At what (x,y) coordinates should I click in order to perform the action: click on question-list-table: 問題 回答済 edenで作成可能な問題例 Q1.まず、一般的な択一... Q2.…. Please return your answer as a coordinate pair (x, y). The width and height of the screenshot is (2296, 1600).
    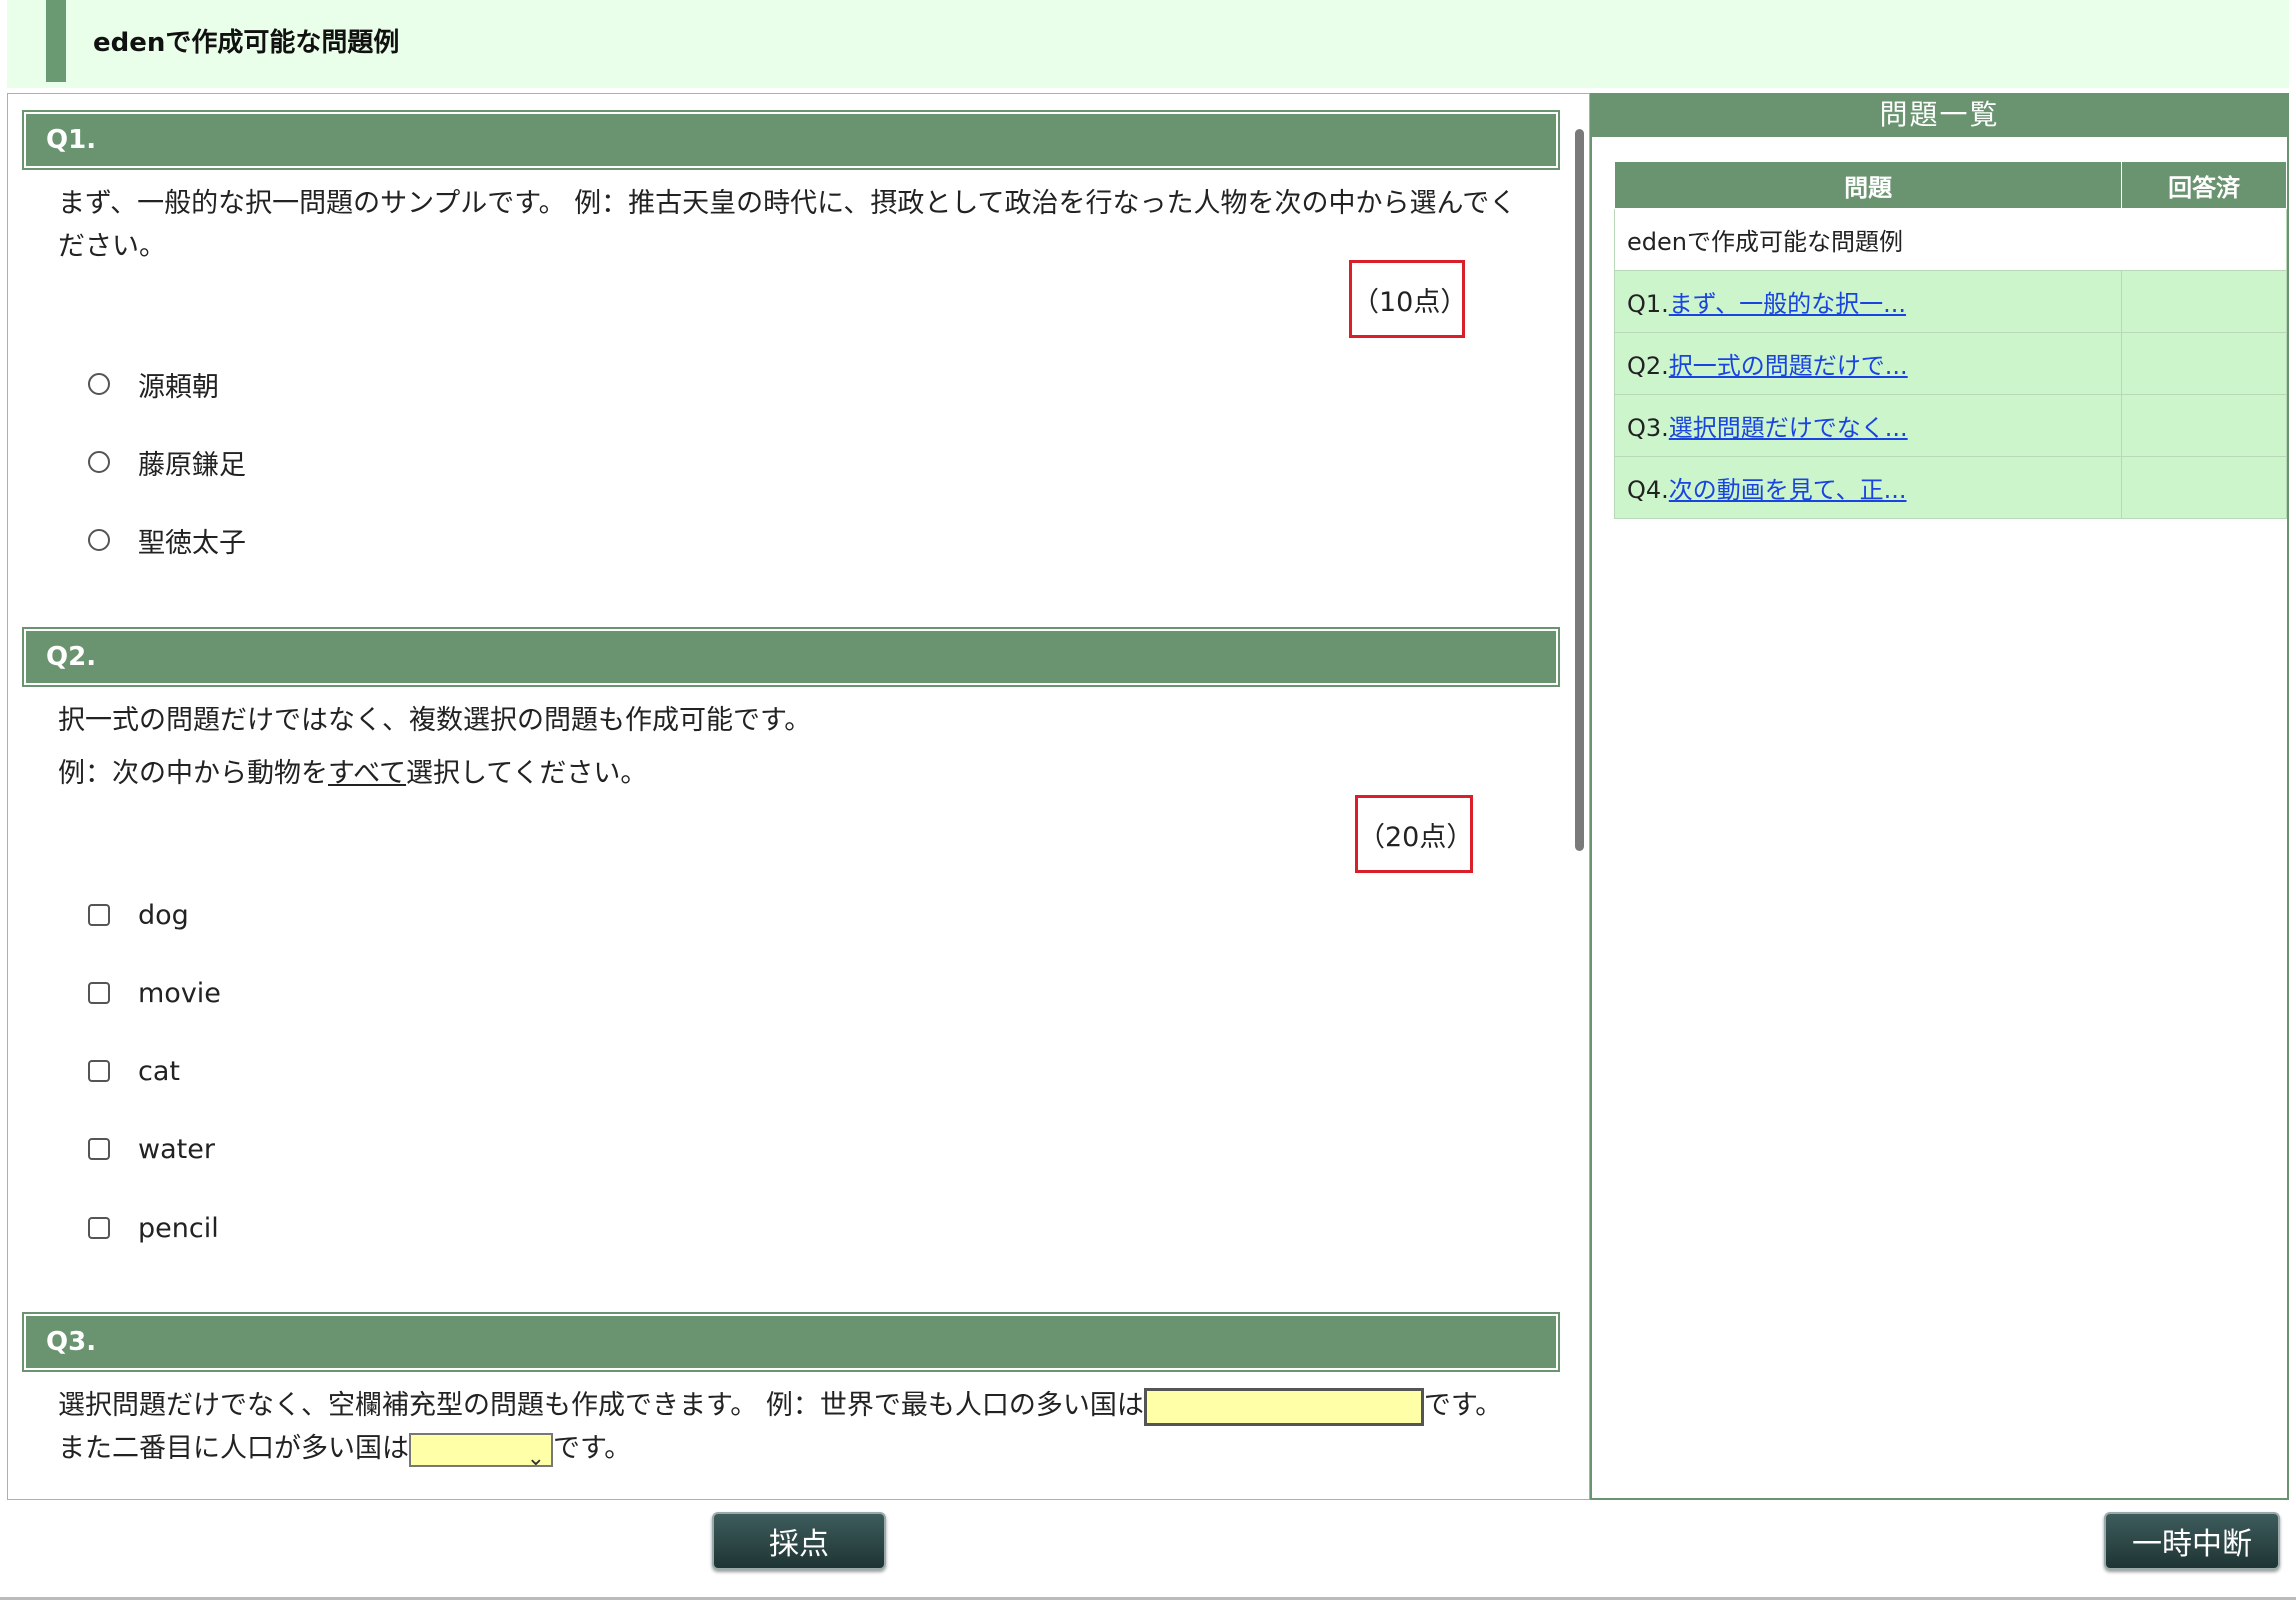
    Looking at the image, I should click on (1950, 340).